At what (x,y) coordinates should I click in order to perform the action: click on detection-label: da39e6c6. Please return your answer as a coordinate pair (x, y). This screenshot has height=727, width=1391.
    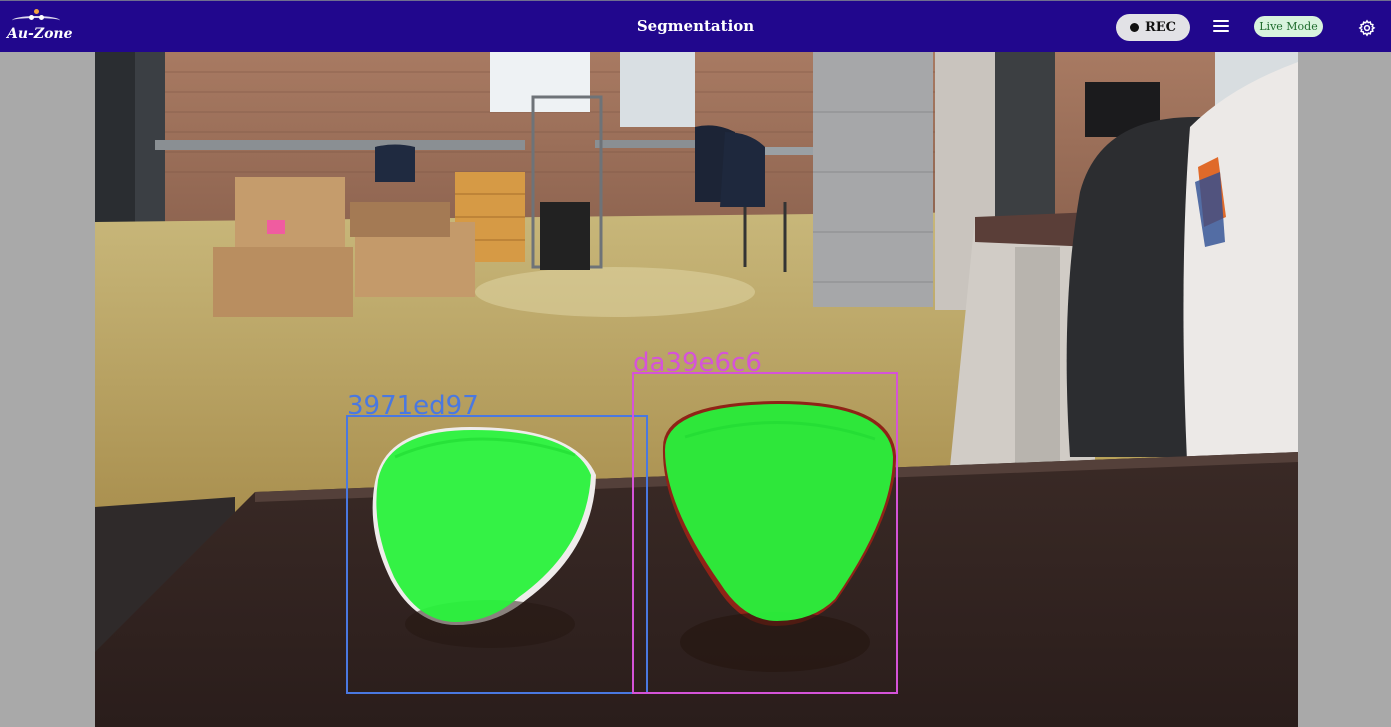
    Looking at the image, I should click on (697, 363).